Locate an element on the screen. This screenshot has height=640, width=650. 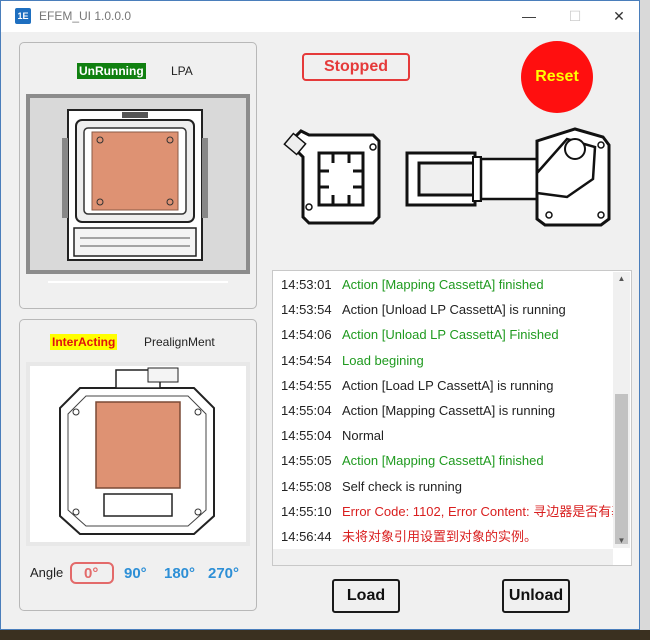
angle-option-90: 90° is located at coordinates (135, 573).